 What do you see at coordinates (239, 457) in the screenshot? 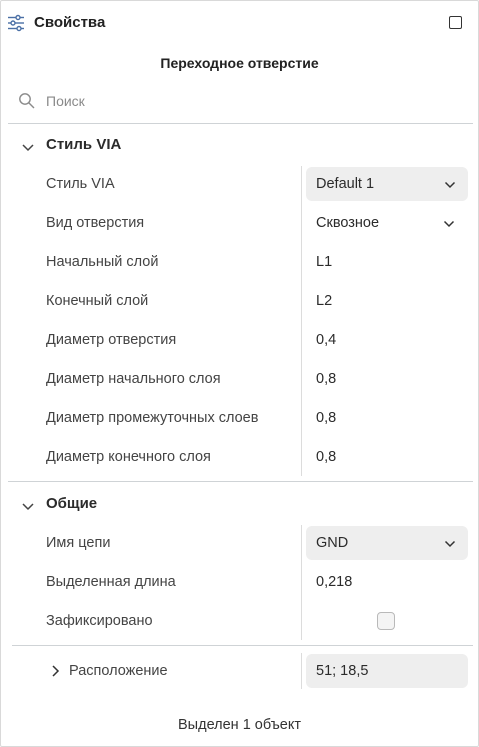
I see `property-row-end-layer-diameter: Диаметр конечного слоя 0,8` at bounding box center [239, 457].